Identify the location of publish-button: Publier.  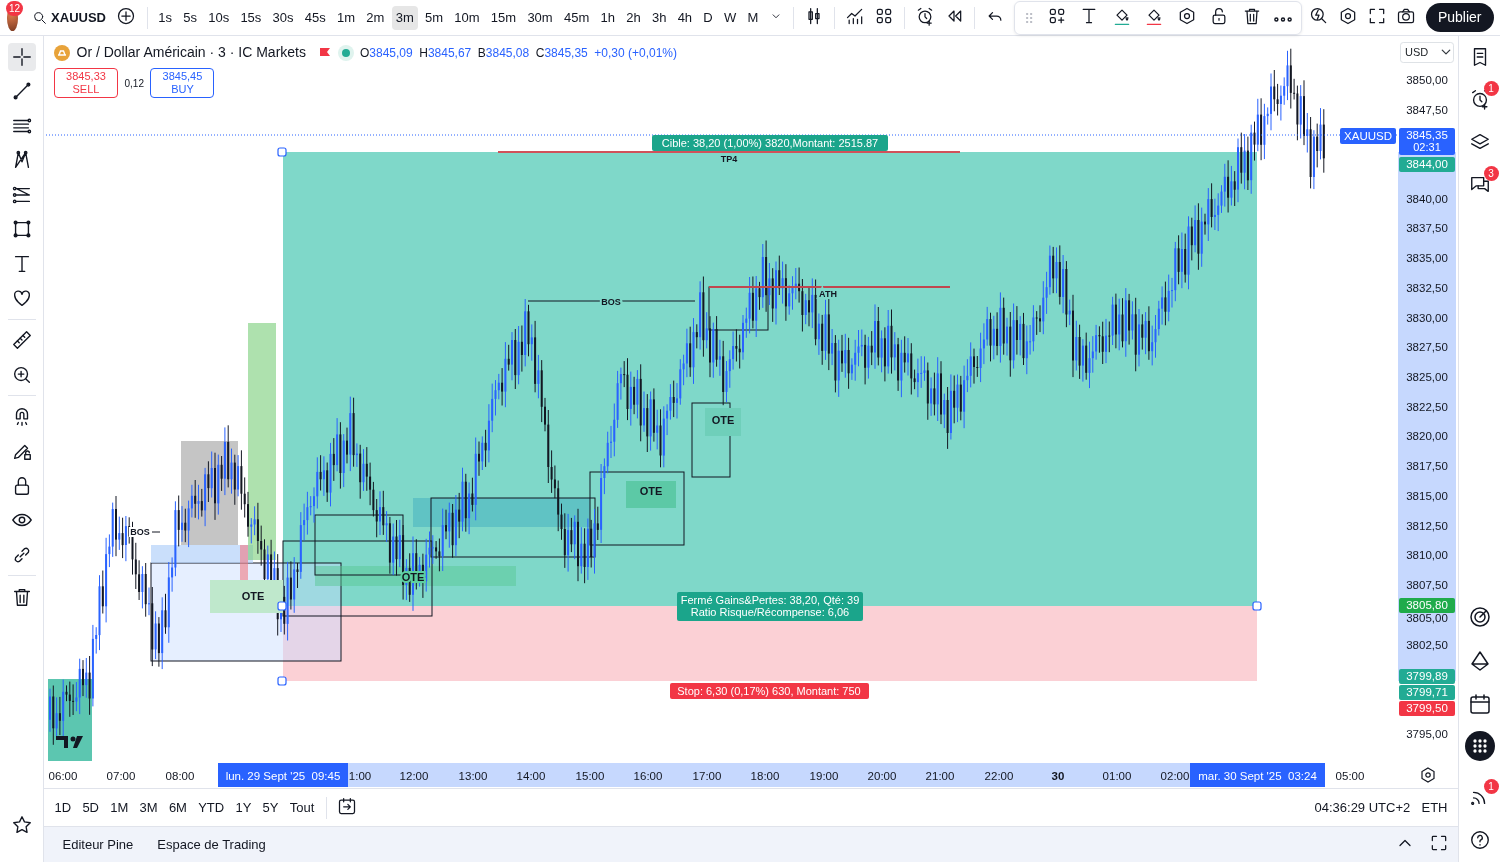
(1459, 17).